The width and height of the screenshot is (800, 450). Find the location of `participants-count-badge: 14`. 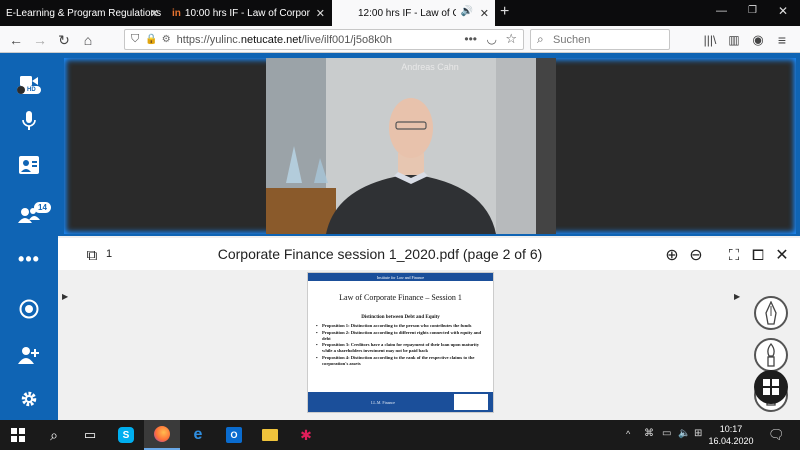

participants-count-badge: 14 is located at coordinates (42, 207).